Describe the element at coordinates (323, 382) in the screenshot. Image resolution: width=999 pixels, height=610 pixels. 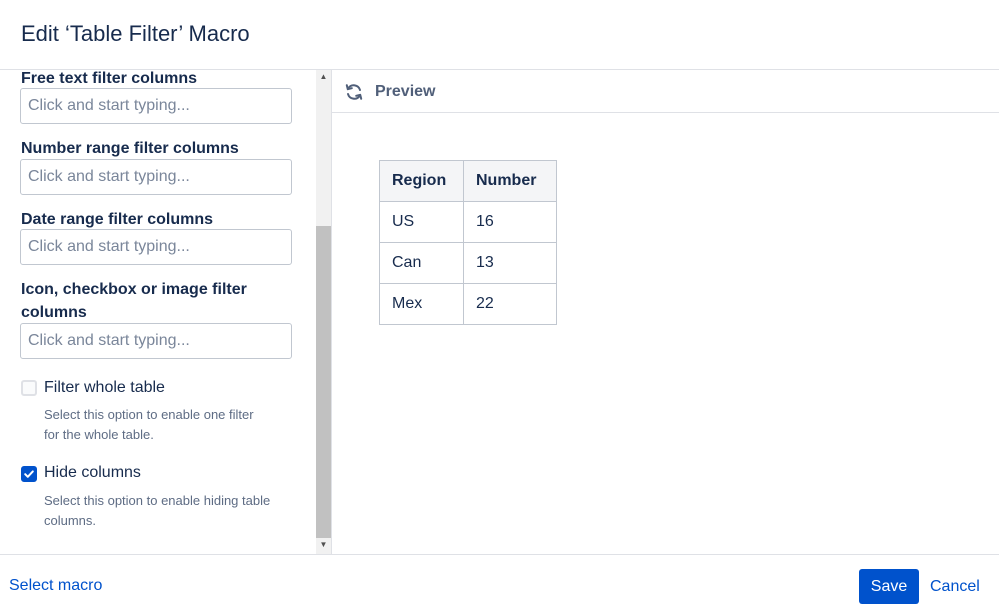
I see `scroll-thumb` at that location.